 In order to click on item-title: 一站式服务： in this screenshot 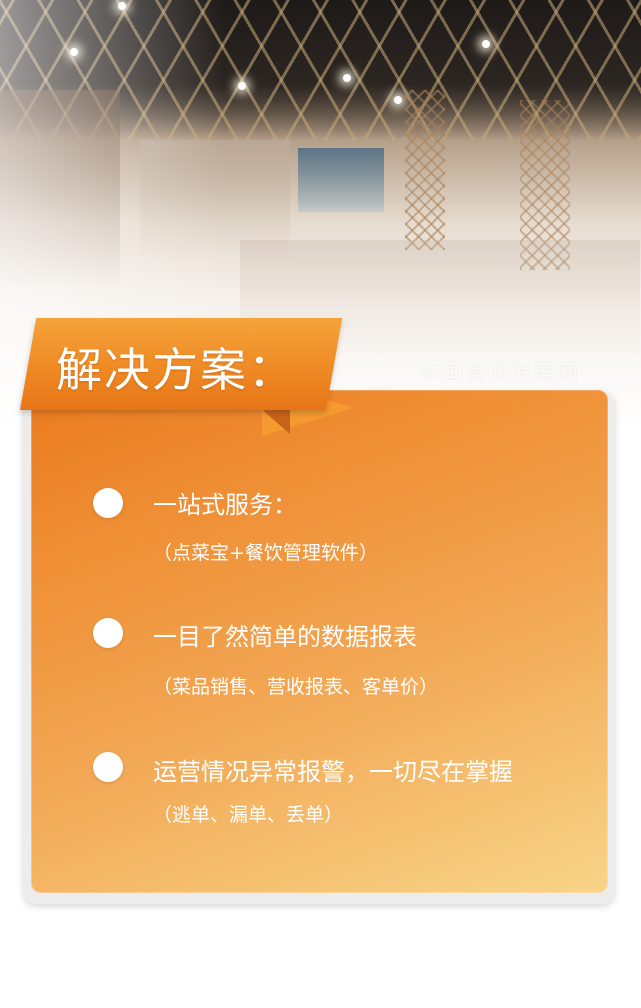, I will do `click(225, 505)`.